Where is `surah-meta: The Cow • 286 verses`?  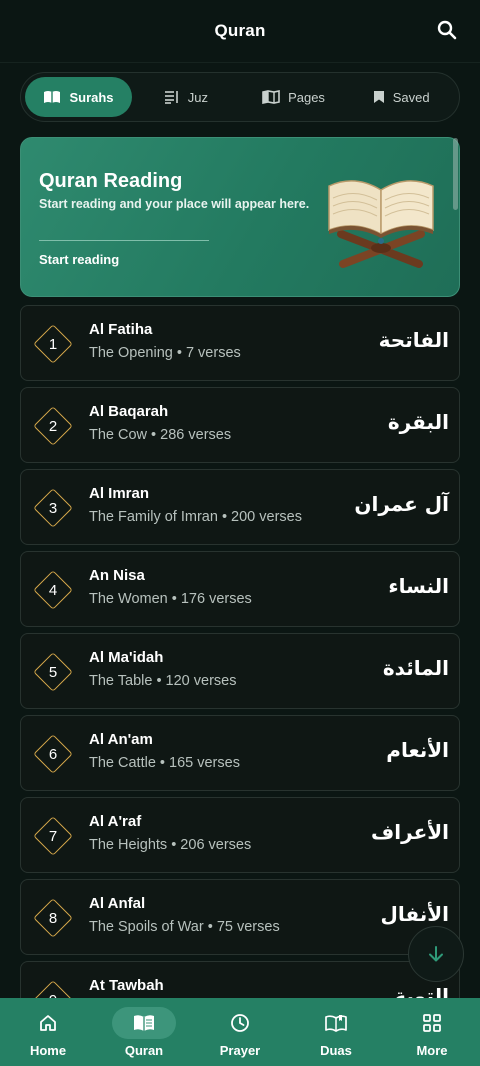 surah-meta: The Cow • 286 verses is located at coordinates (160, 435).